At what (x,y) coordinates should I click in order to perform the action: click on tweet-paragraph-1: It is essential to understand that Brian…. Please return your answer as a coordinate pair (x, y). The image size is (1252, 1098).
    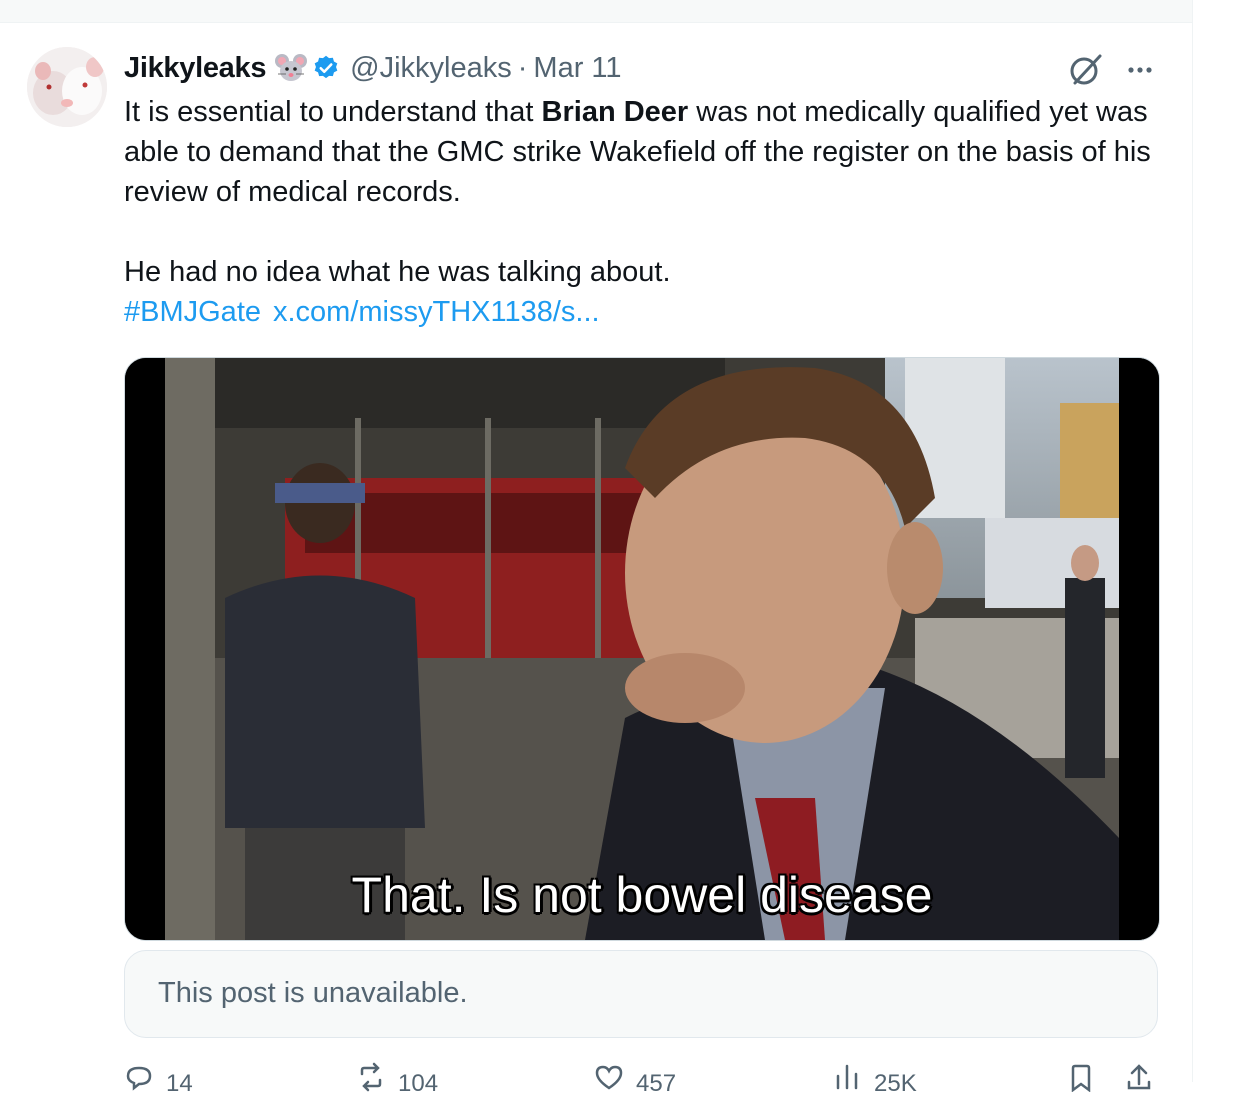
    Looking at the image, I should click on (654, 152).